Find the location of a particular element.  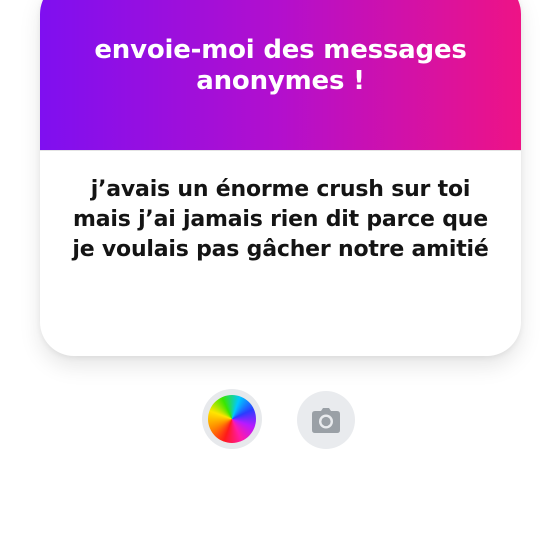

rainbow-color-wheel-icon is located at coordinates (232, 419).